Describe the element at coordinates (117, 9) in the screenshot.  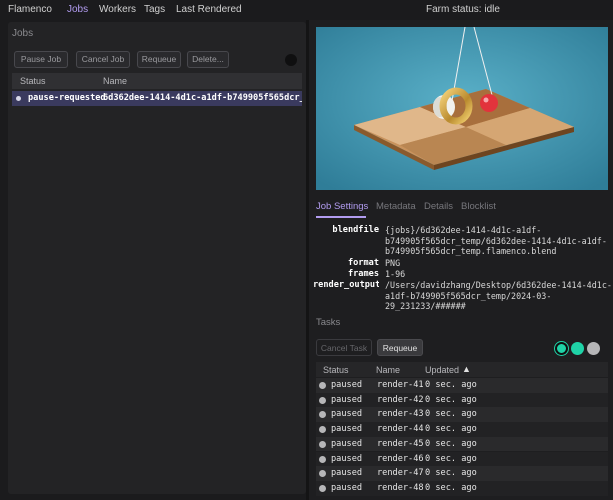
I see `nav-workers: Workers` at that location.